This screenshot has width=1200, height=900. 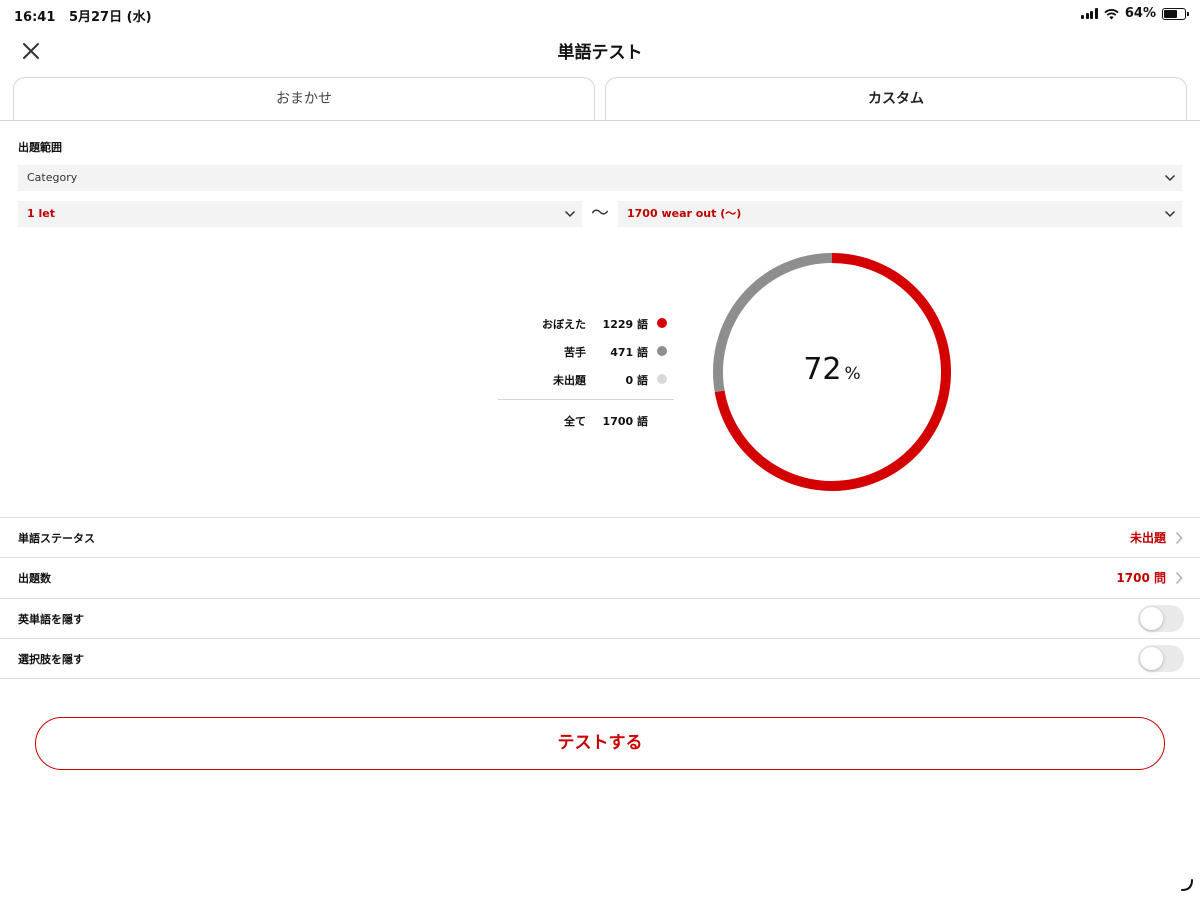 I want to click on stat-value: 471 語, so click(x=629, y=352).